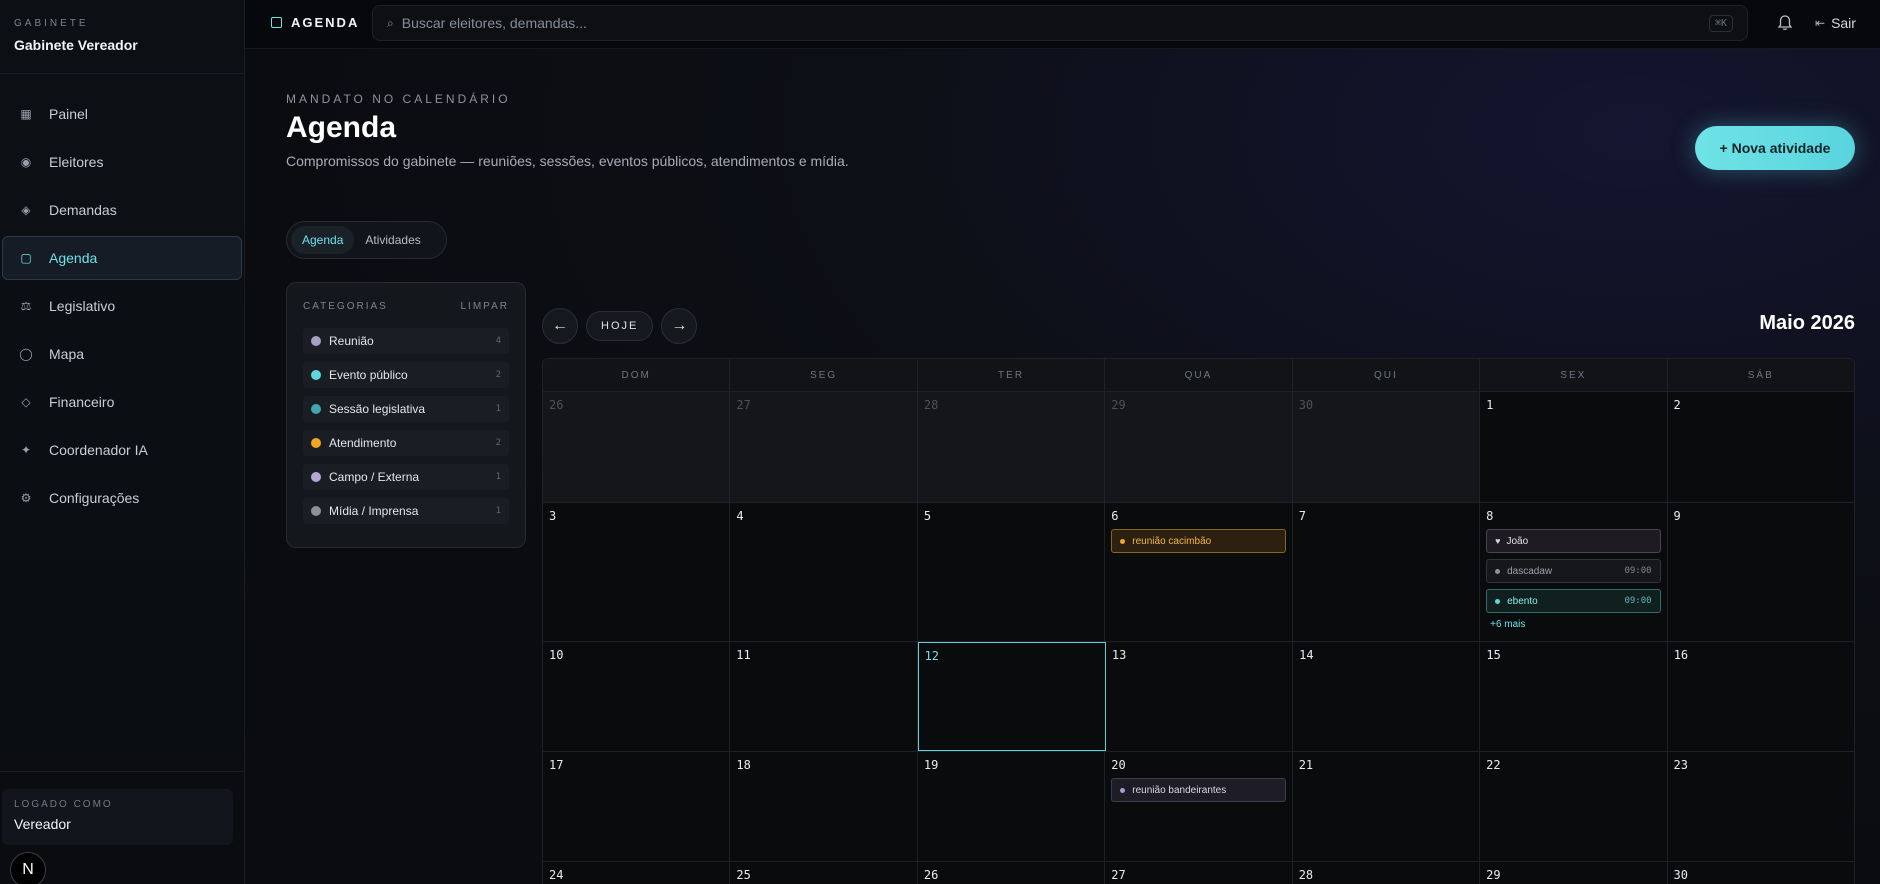  Describe the element at coordinates (1498, 601) in the screenshot. I see `event-dot` at that location.